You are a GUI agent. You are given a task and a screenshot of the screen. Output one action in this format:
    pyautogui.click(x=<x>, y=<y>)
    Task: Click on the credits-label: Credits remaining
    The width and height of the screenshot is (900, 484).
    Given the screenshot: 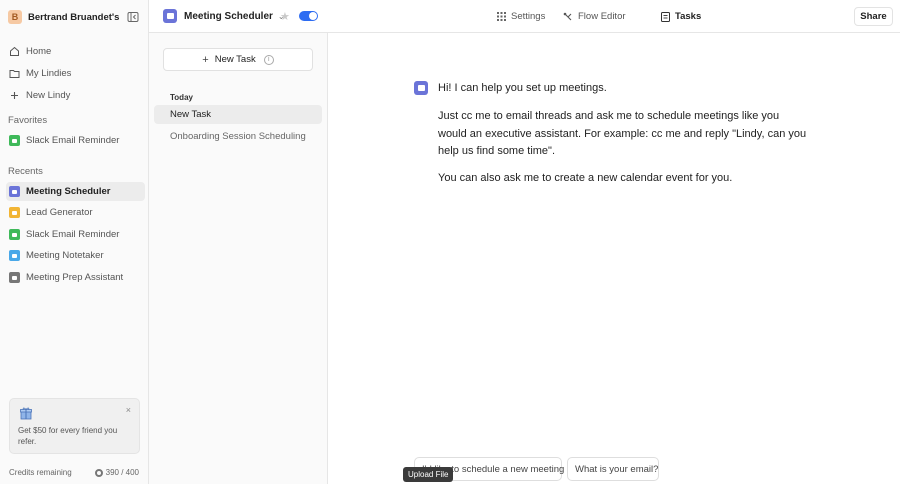 What is the action you would take?
    pyautogui.click(x=40, y=472)
    